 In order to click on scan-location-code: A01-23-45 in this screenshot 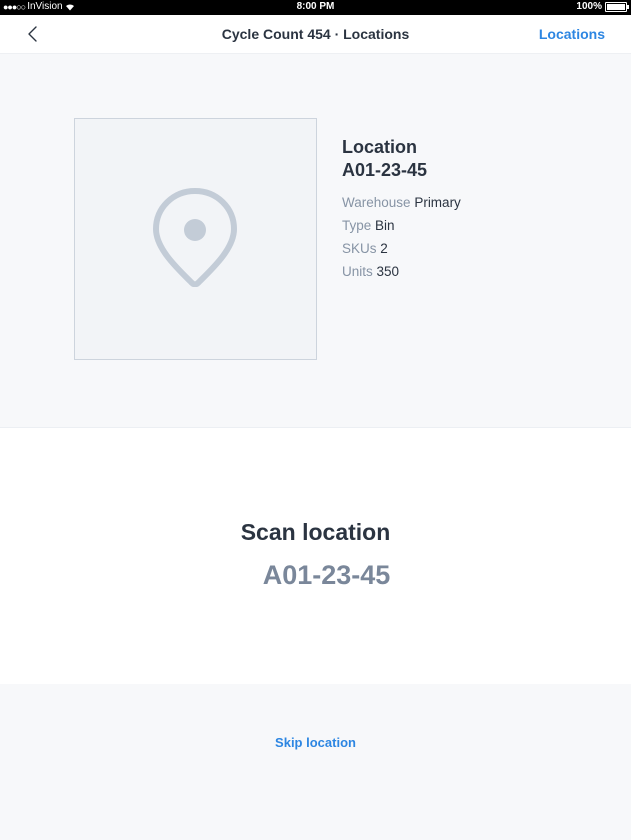, I will do `click(326, 575)`.